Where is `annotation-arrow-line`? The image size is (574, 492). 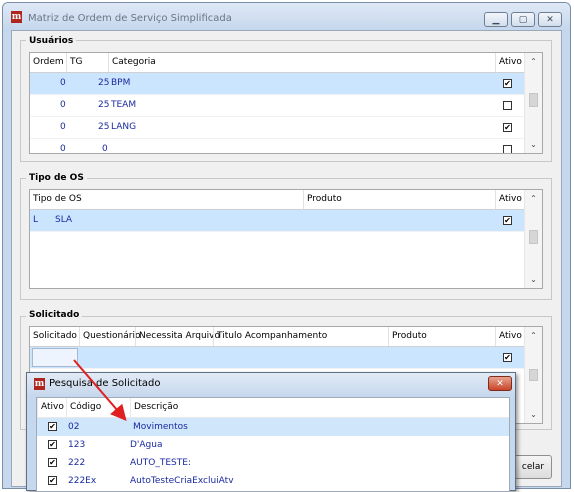
annotation-arrow-line is located at coordinates (100, 390).